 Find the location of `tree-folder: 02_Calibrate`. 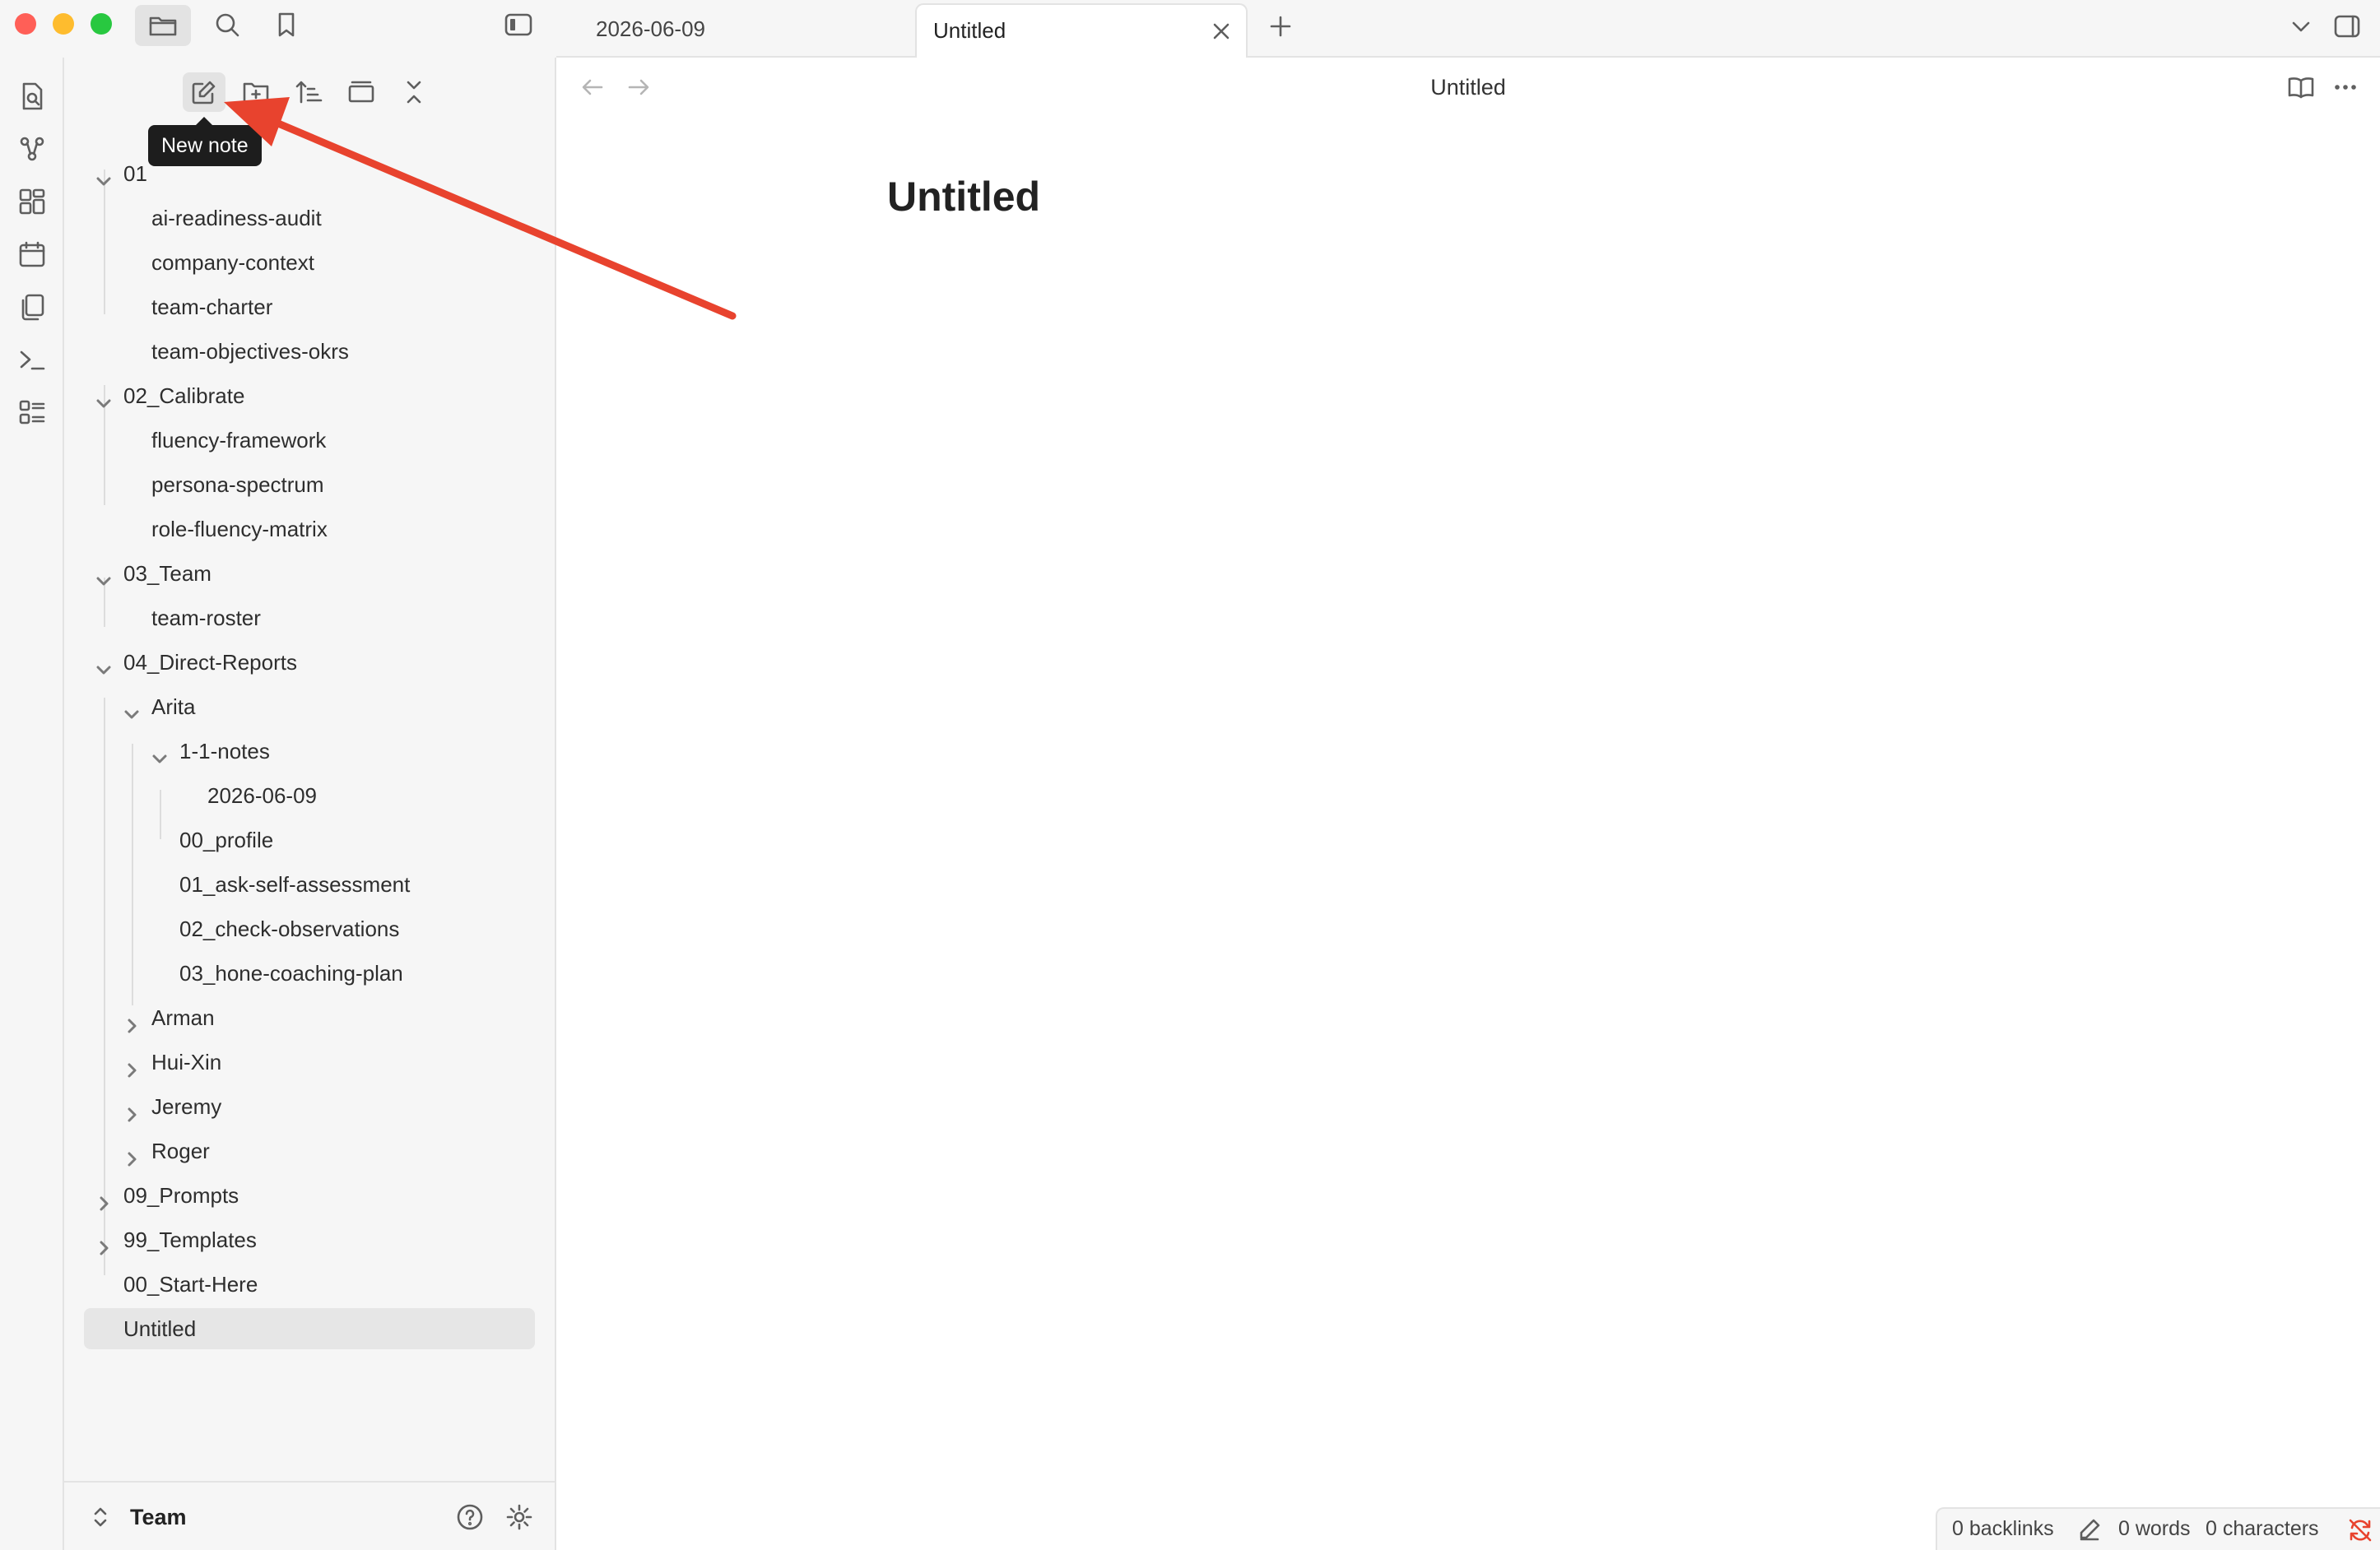

tree-folder: 02_Calibrate is located at coordinates (310, 396).